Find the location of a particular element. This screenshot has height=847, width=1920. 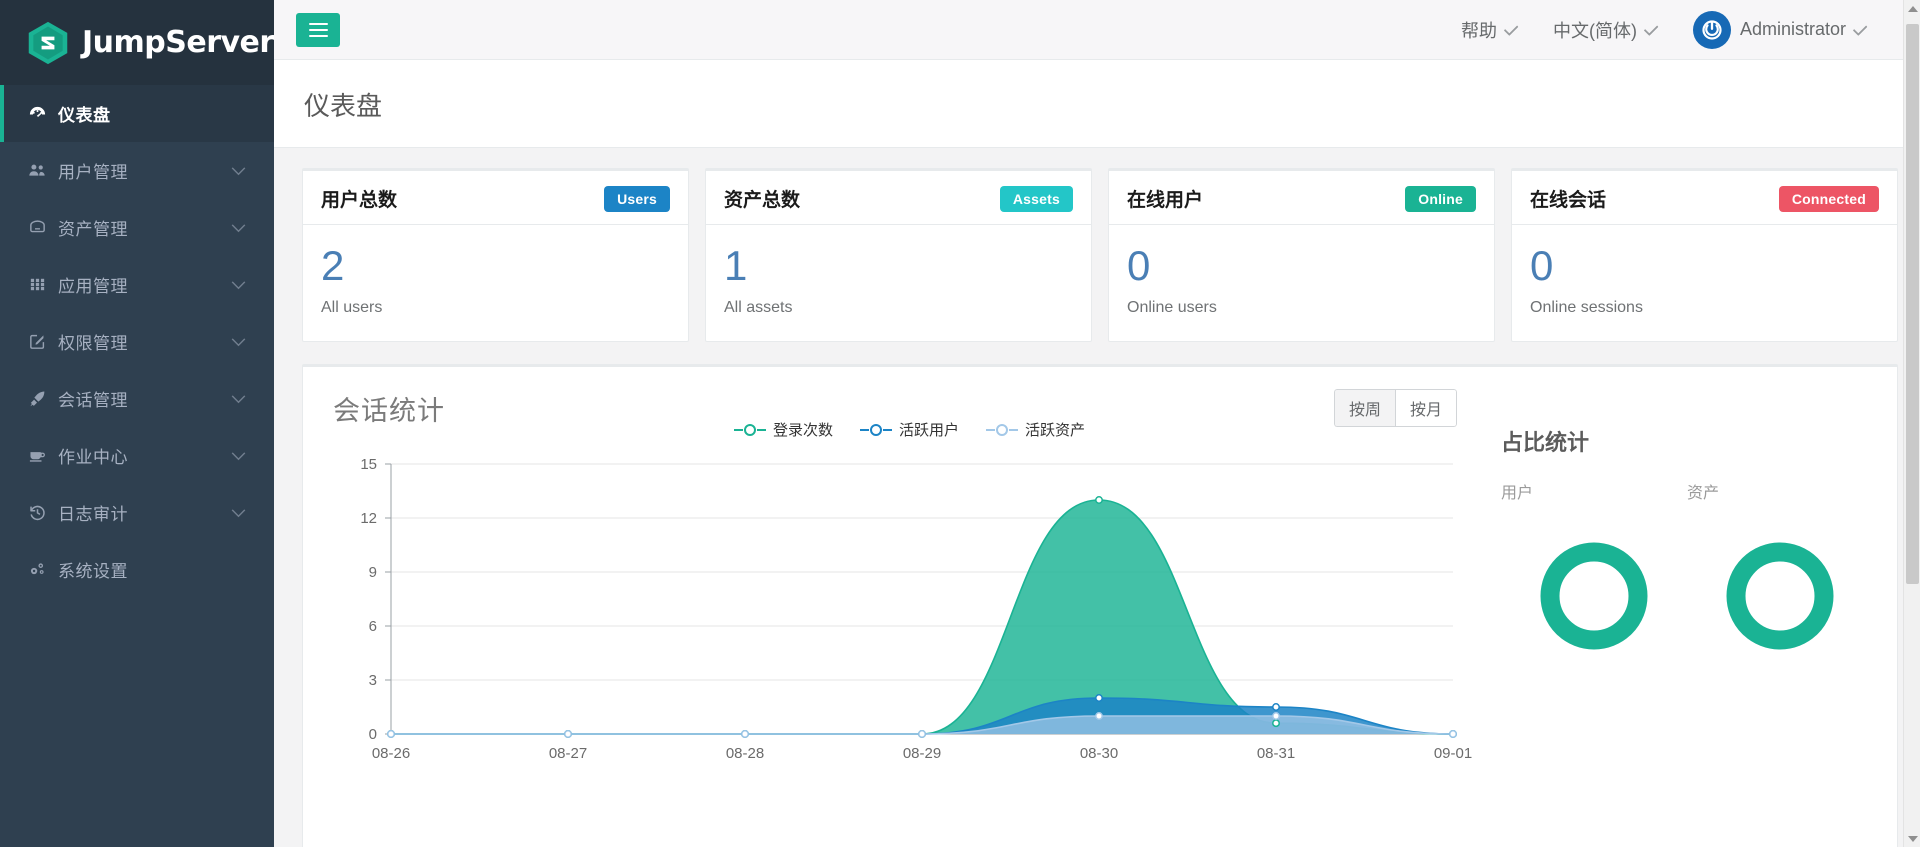

sidebar-item-session-management: 会话管理 is located at coordinates (137, 398).